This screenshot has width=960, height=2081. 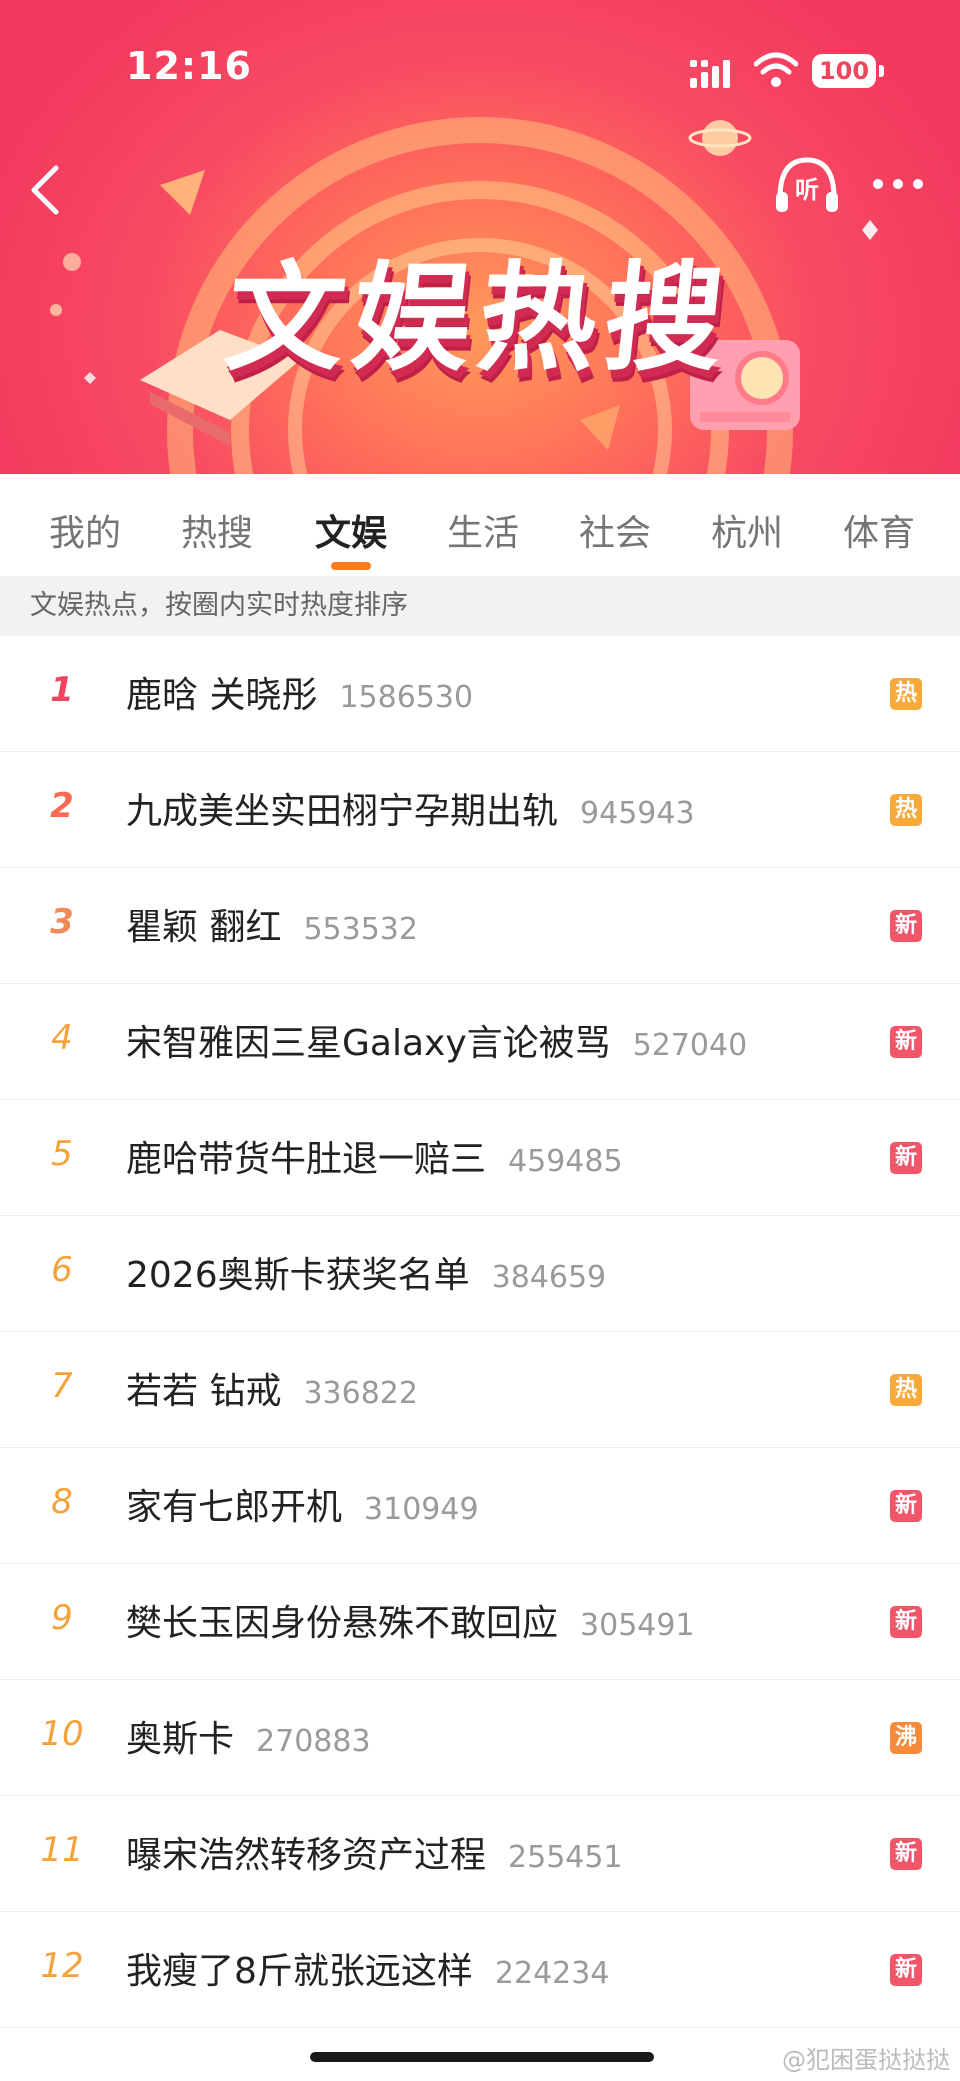 What do you see at coordinates (565, 1161) in the screenshot?
I see `item-heat-count: 459485` at bounding box center [565, 1161].